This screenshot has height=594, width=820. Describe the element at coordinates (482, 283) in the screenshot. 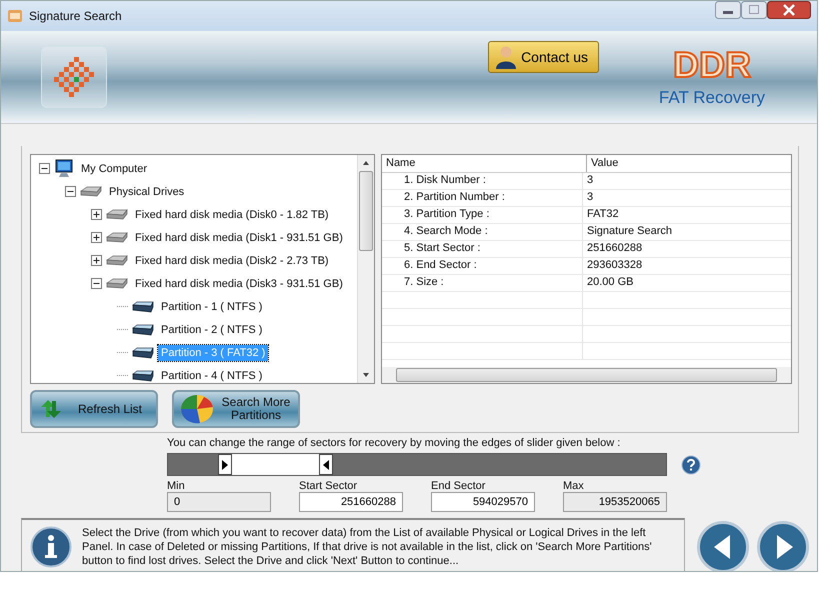

I see `table-cell: 7. Size :` at that location.